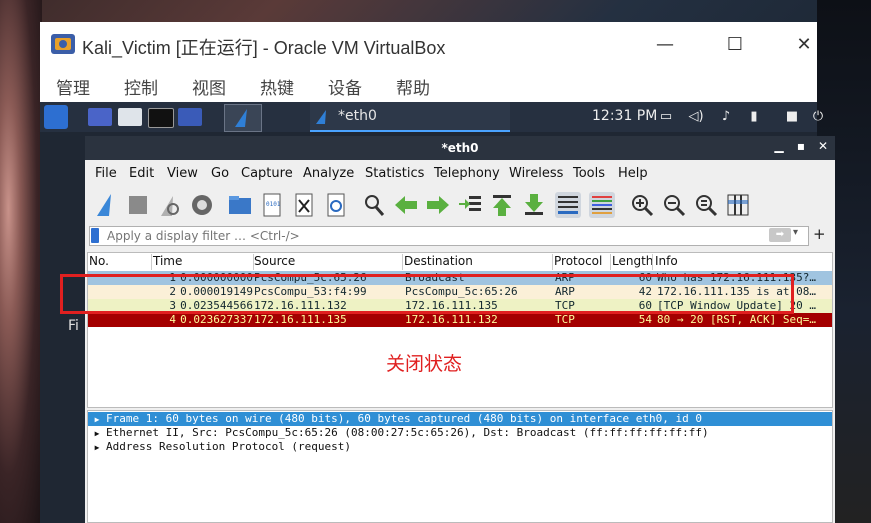 Image resolution: width=871 pixels, height=523 pixels. Describe the element at coordinates (666, 116) in the screenshot. I see `display-icon: ▭` at that location.